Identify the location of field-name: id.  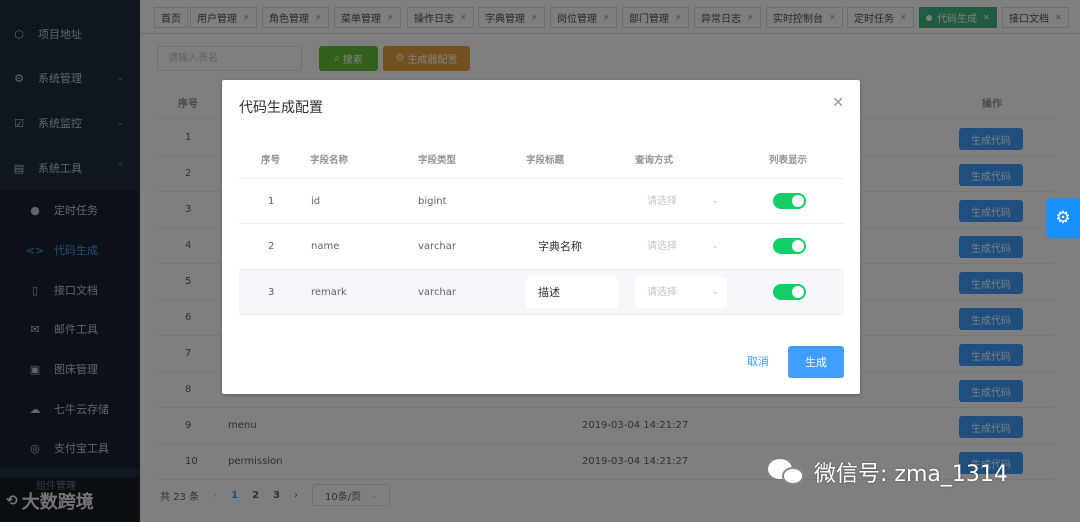
(316, 201).